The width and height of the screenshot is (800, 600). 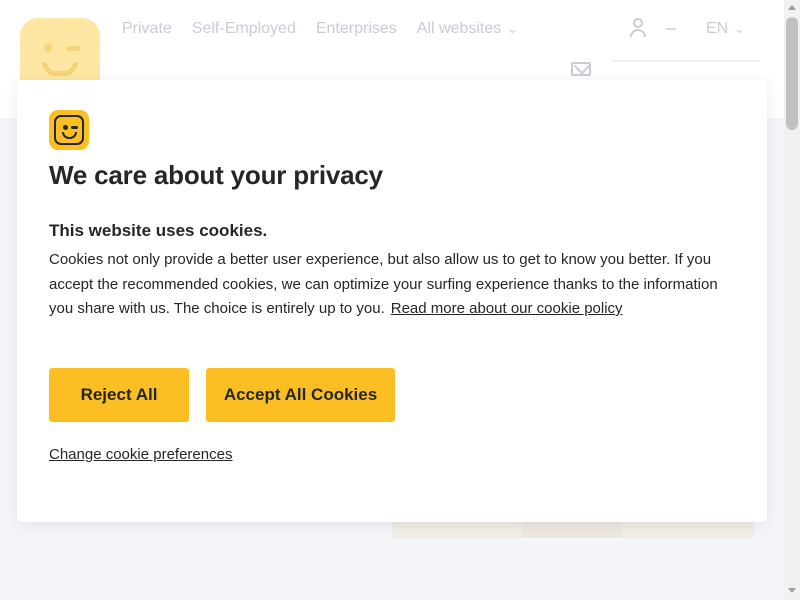 What do you see at coordinates (792, 73) in the screenshot?
I see `scroll-thumb` at bounding box center [792, 73].